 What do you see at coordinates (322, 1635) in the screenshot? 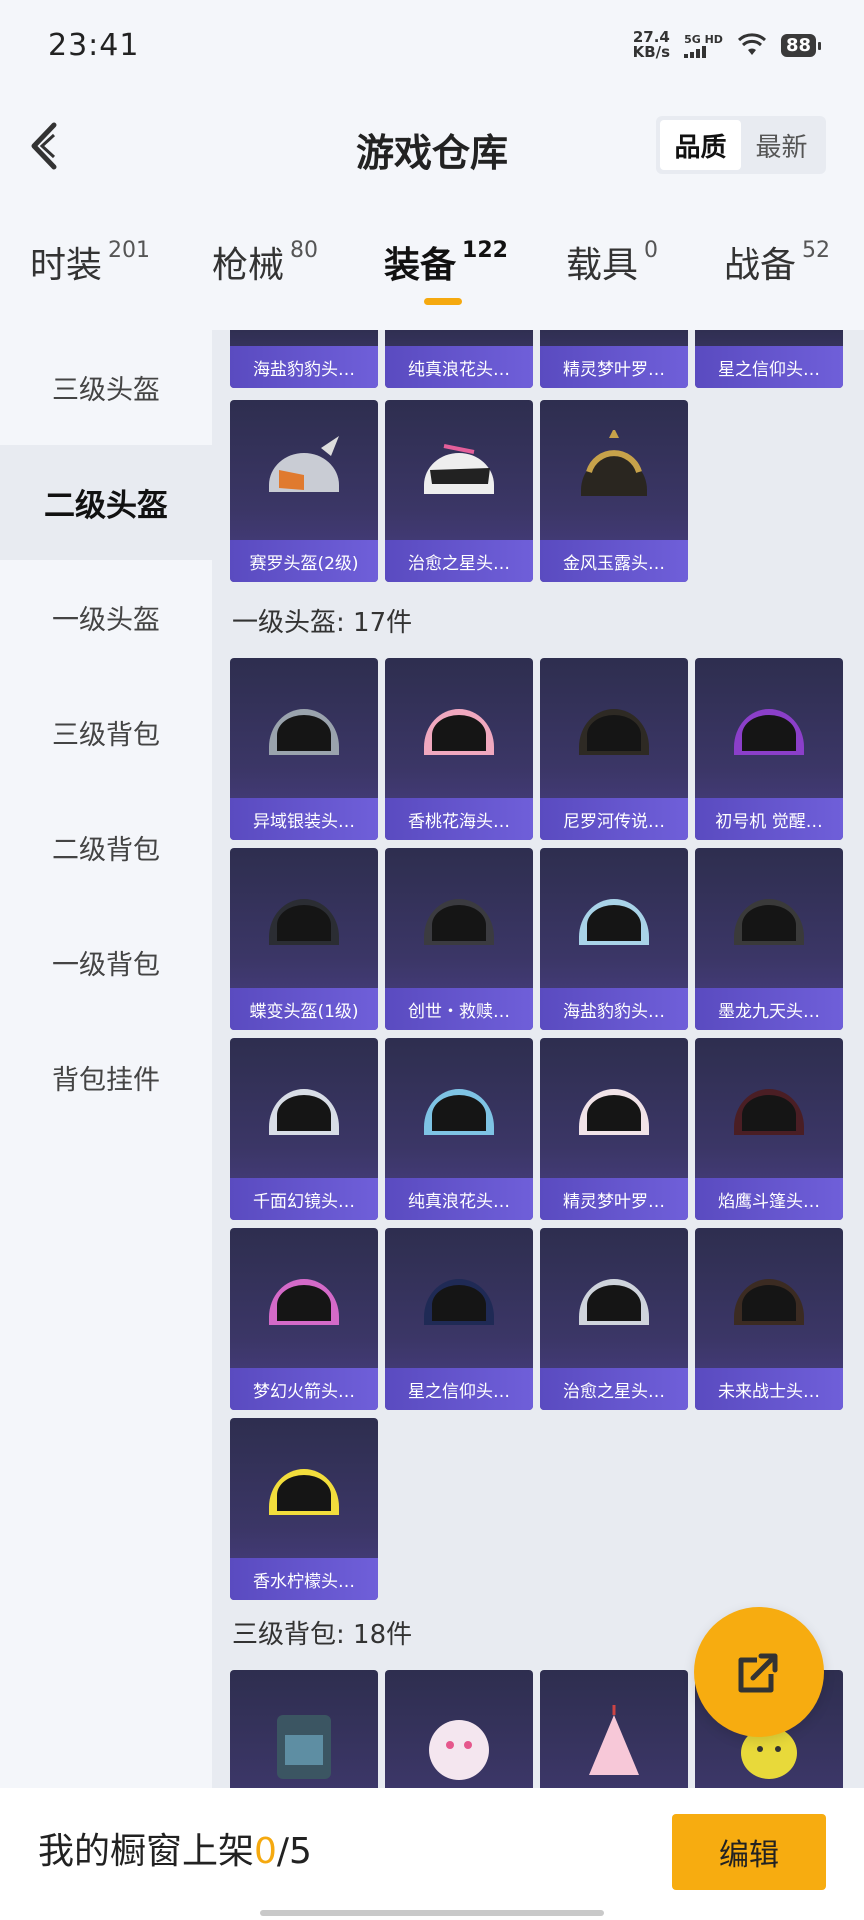
I see `section-title-level3-backpacks: 三级背包: 18件` at bounding box center [322, 1635].